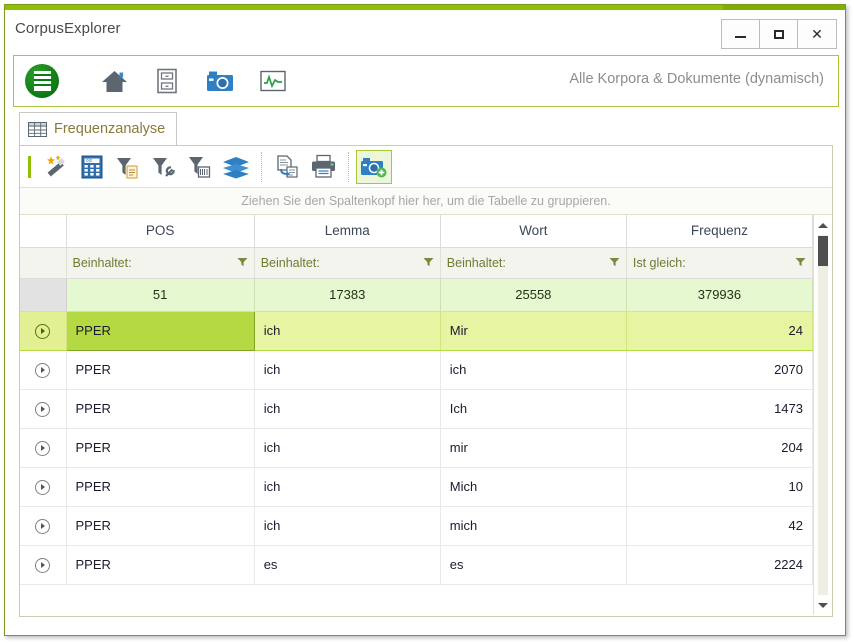 The width and height of the screenshot is (854, 644). I want to click on svg-text: 0|0, so click(89, 160).